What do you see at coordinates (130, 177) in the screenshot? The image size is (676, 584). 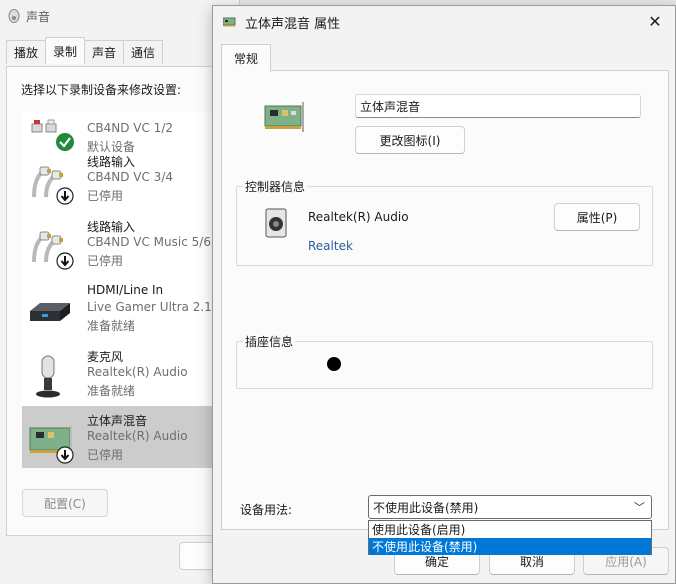 I see `device-subtitle: CB4ND VC 3/4` at bounding box center [130, 177].